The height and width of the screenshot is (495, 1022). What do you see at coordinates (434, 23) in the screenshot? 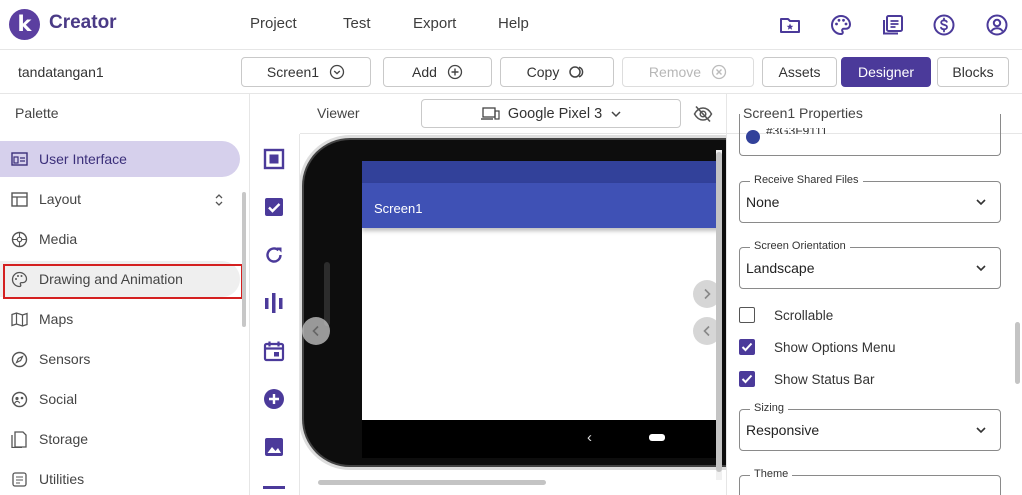
I see `menu-export: Export` at bounding box center [434, 23].